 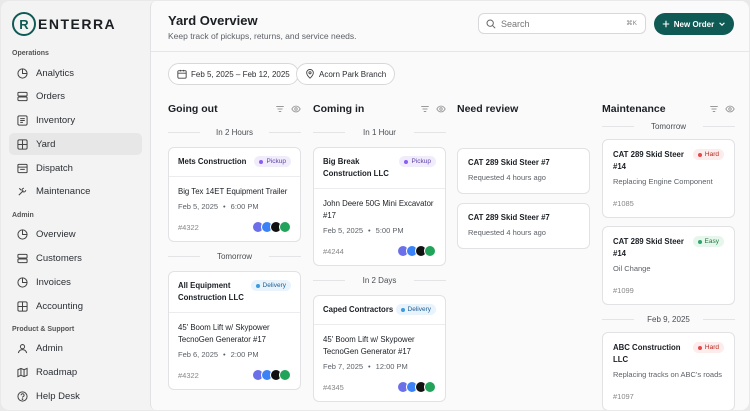 What do you see at coordinates (356, 167) in the screenshot?
I see `customer-name: Big Break Construction LLC` at bounding box center [356, 167].